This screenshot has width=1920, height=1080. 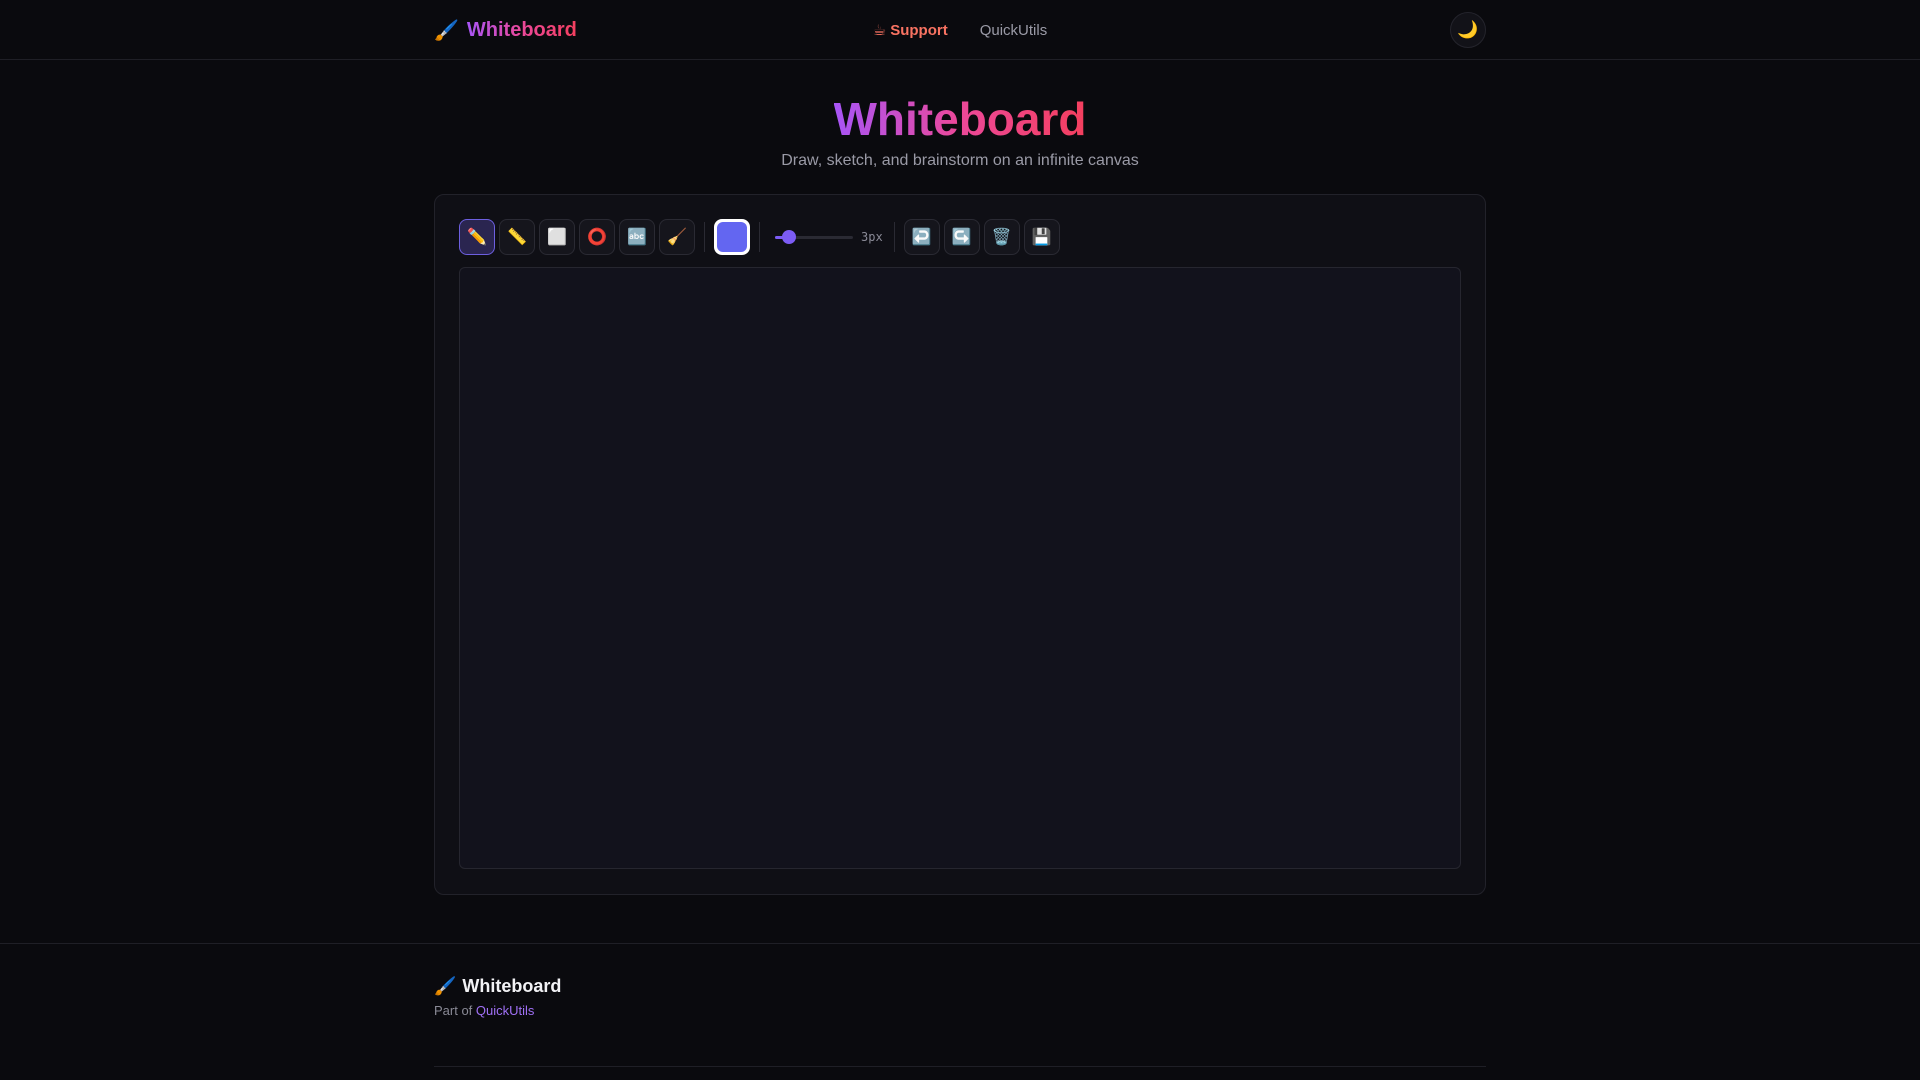 I want to click on floppy-disk-icon: 💾, so click(x=1041, y=237).